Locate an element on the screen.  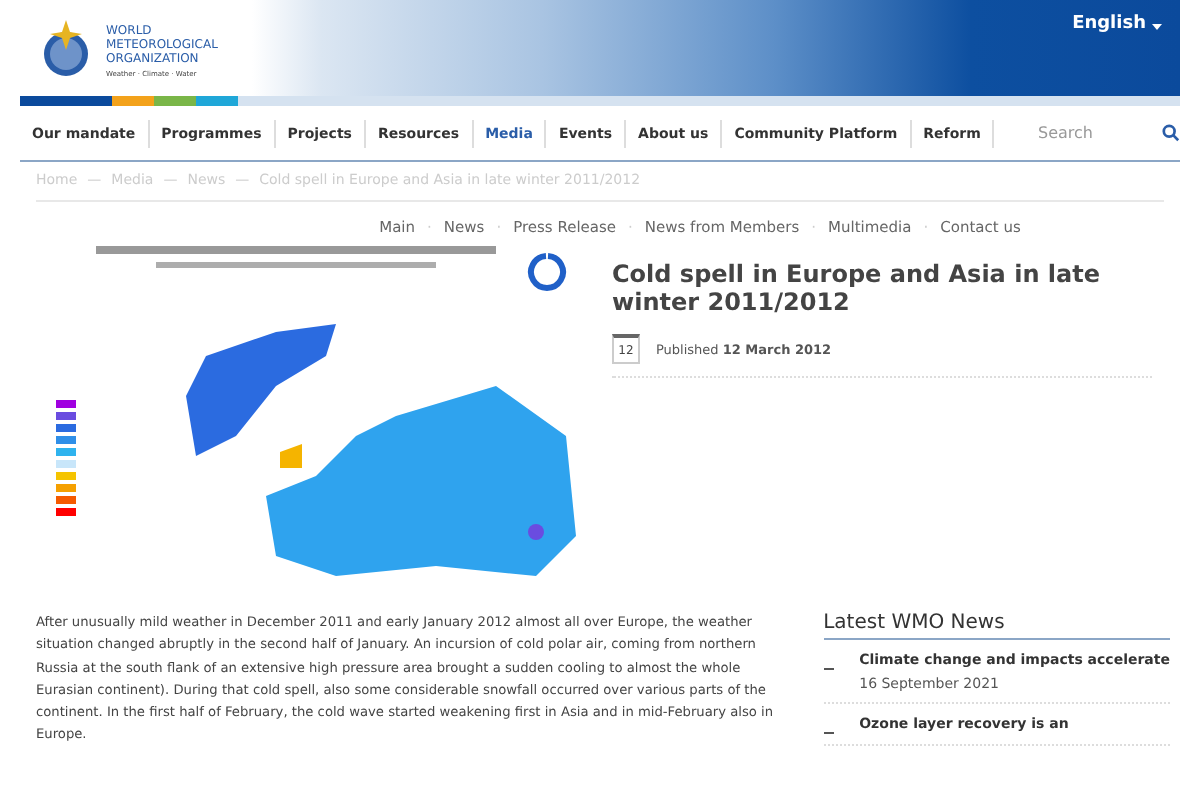
language-selector: English is located at coordinates (1109, 24).